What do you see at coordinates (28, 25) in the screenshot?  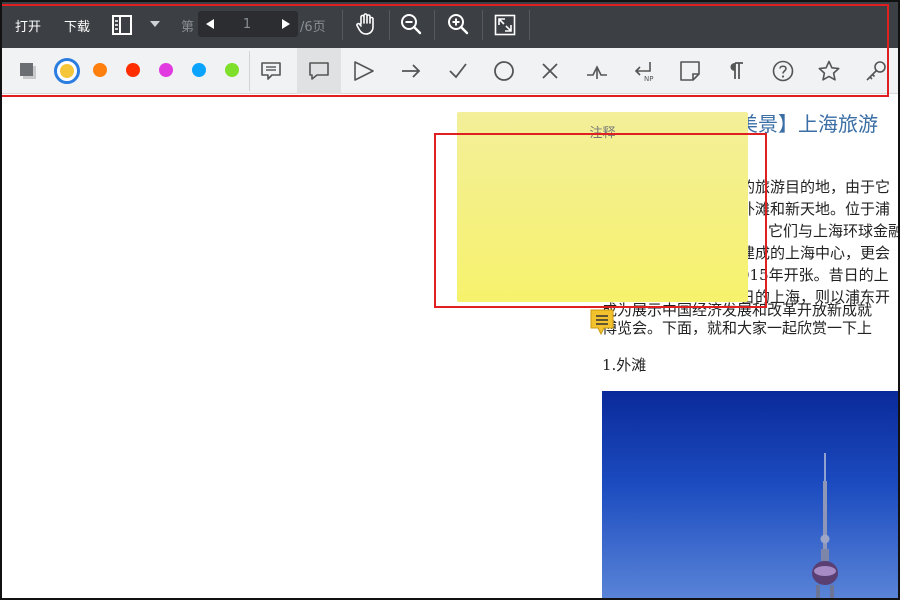 I see `open-button: 打开` at bounding box center [28, 25].